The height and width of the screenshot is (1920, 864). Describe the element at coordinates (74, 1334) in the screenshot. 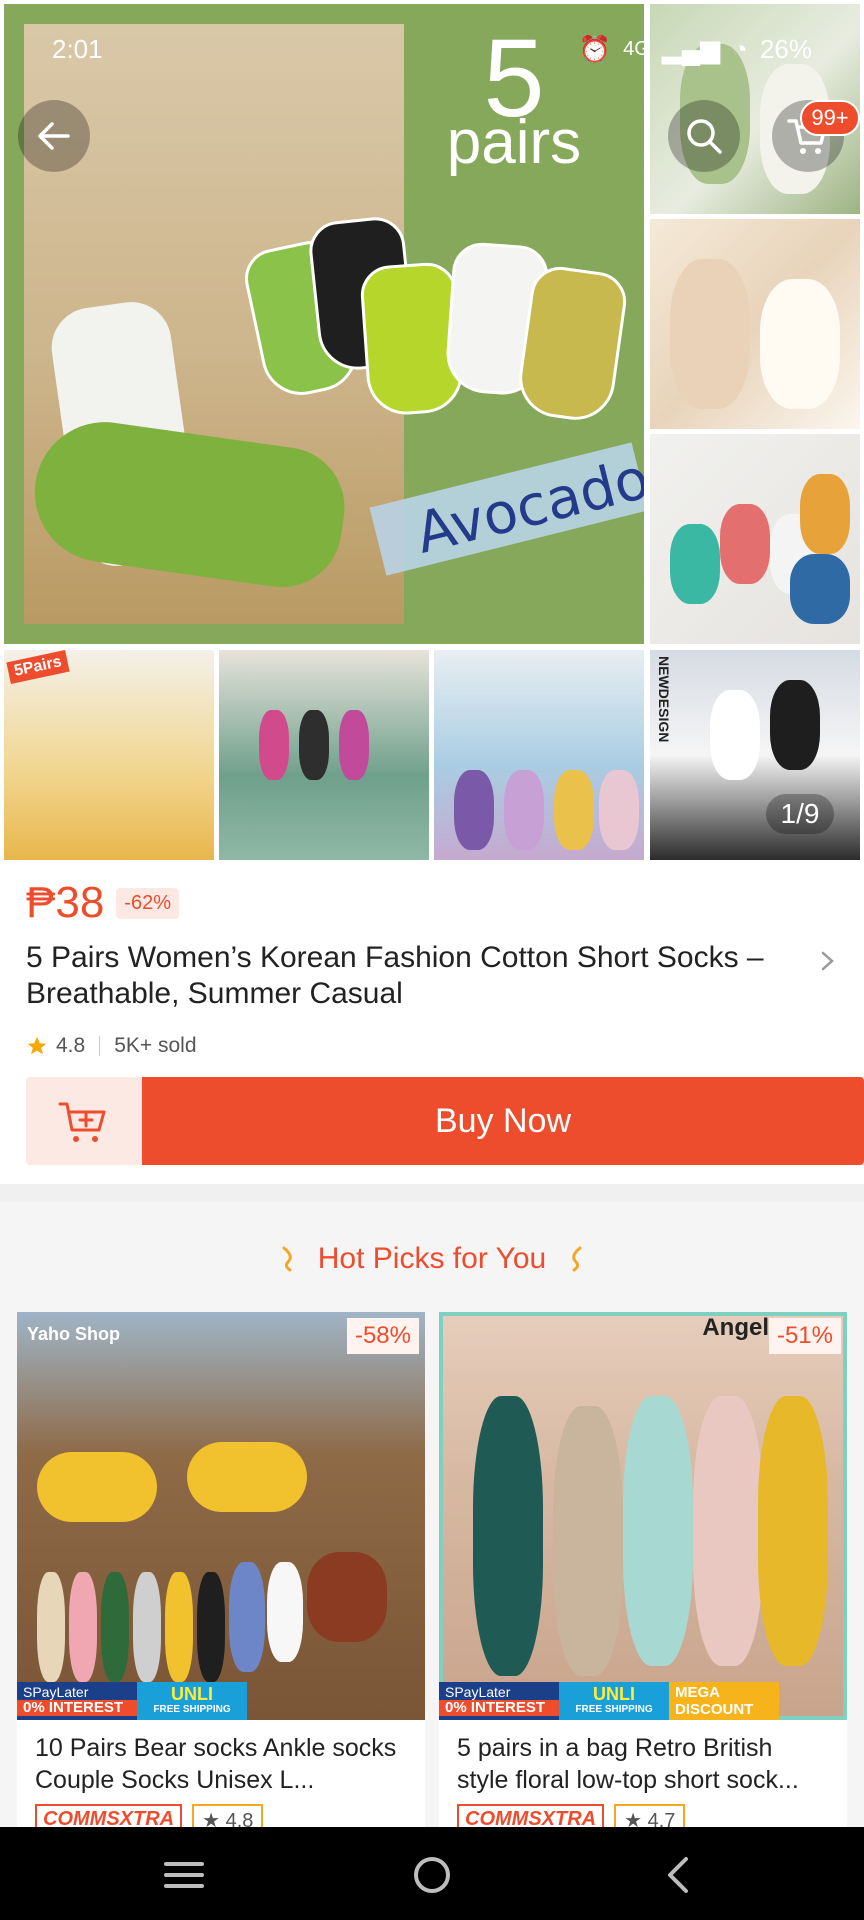

I see `shop-name: Yaho Shop` at that location.